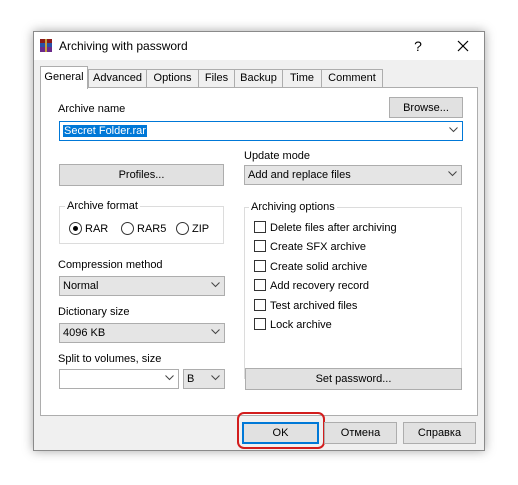 The height and width of the screenshot is (485, 518). Describe the element at coordinates (46, 46) in the screenshot. I see `winrar-icon` at that location.